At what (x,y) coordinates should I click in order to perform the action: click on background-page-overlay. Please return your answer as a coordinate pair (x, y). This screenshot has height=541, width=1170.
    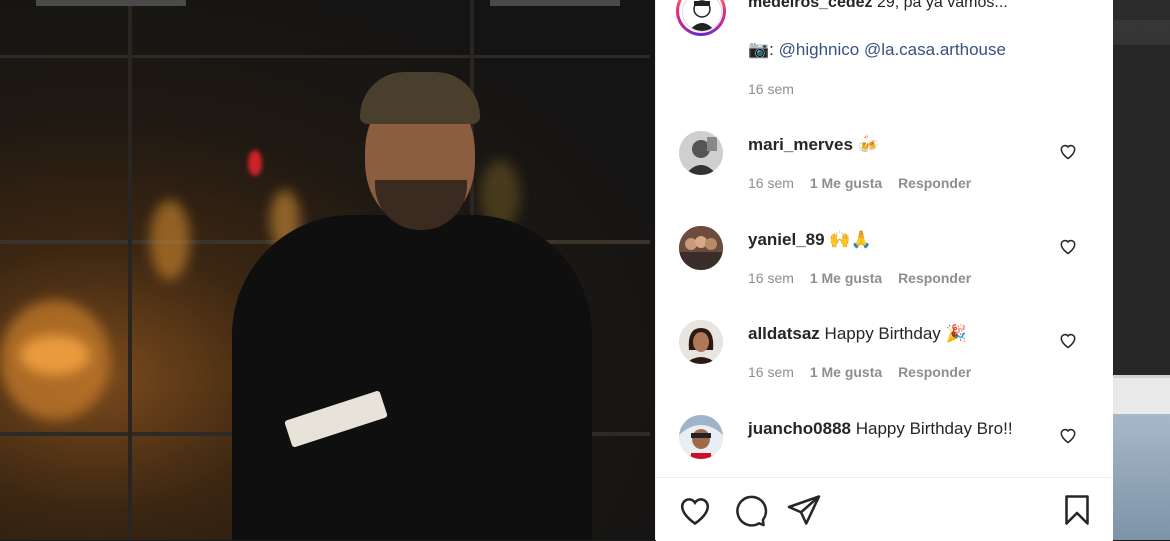
    Looking at the image, I should click on (1141, 270).